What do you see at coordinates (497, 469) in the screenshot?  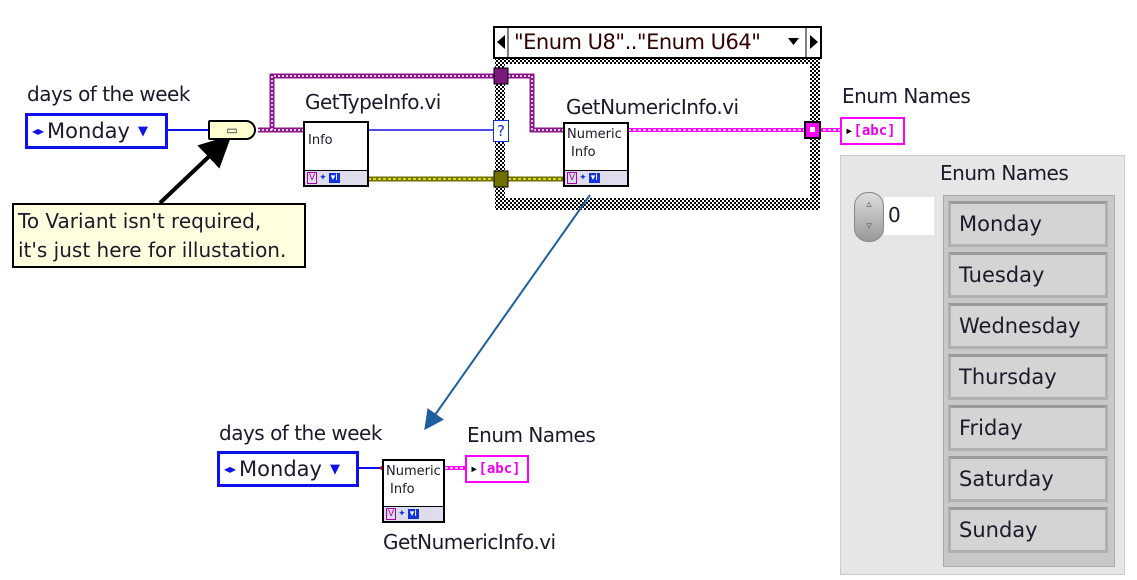 I see `bottom-enum-names-indicator: ▸[abc]` at bounding box center [497, 469].